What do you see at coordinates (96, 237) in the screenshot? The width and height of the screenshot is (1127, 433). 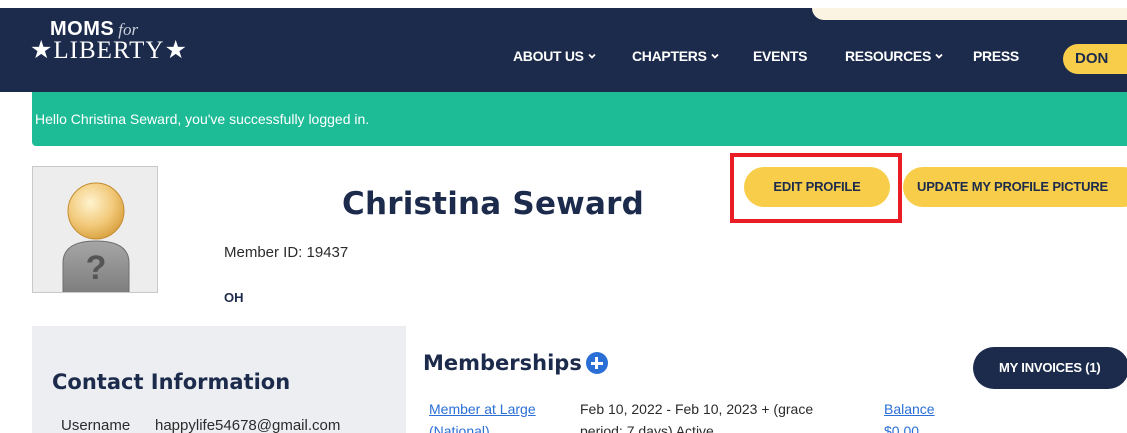 I see `default-avatar-icon: ?` at bounding box center [96, 237].